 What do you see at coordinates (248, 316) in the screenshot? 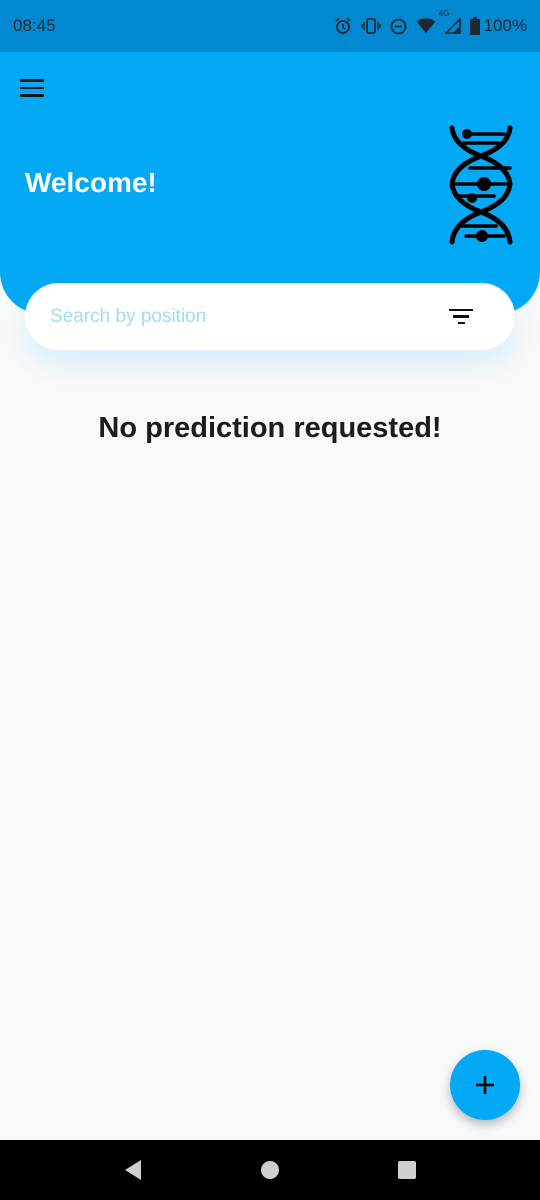
I see `search-input` at bounding box center [248, 316].